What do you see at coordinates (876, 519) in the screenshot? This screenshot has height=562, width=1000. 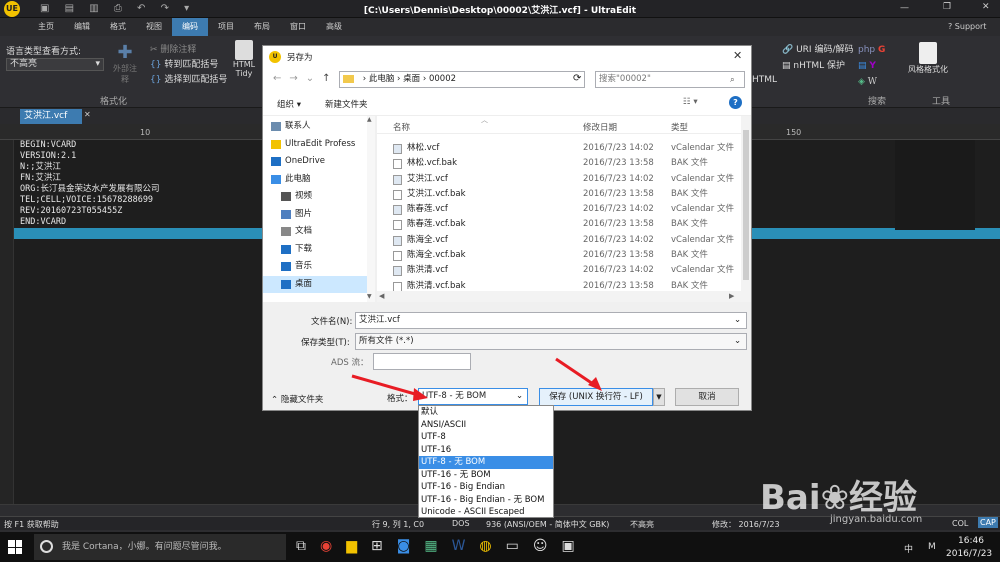 I see `watermark-url: jingyan.baidu.com` at bounding box center [876, 519].